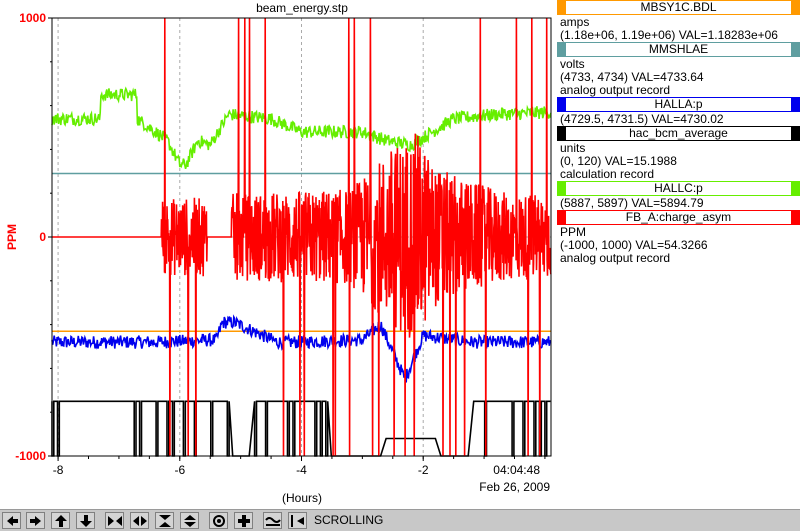 The image size is (800, 531). I want to click on legend-trace-header: MBSY1C.BDL, so click(678, 7).